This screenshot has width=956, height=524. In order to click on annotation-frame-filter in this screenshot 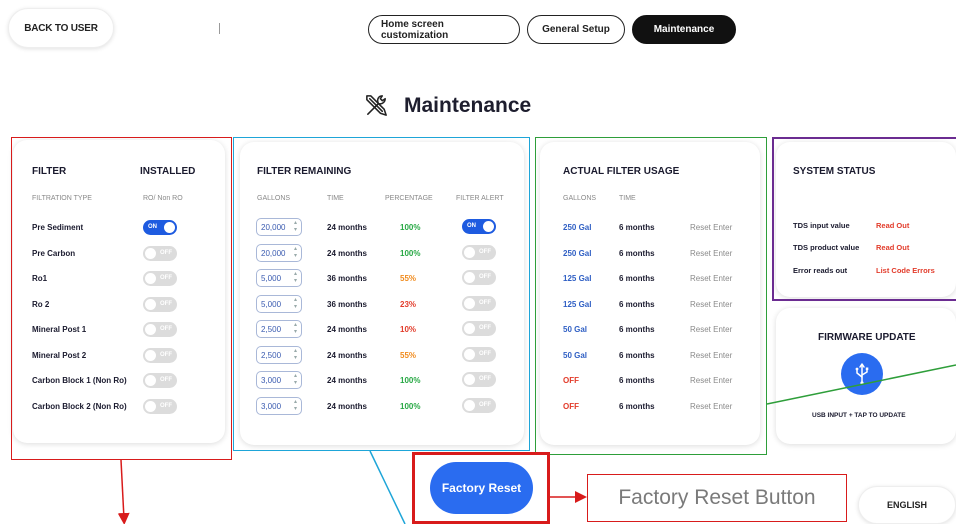, I will do `click(121, 298)`.